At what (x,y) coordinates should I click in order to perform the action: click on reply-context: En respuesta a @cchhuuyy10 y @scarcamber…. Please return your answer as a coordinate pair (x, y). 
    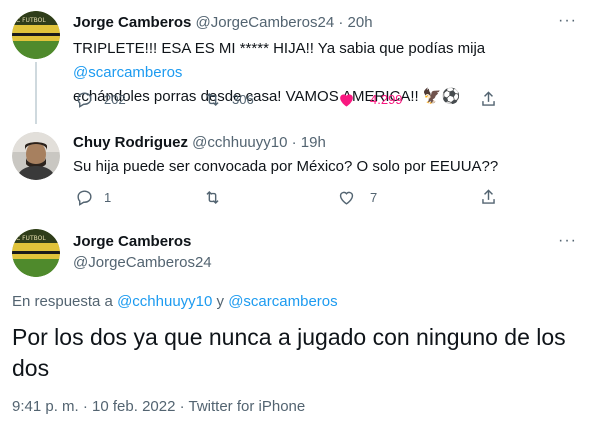
    Looking at the image, I should click on (175, 301).